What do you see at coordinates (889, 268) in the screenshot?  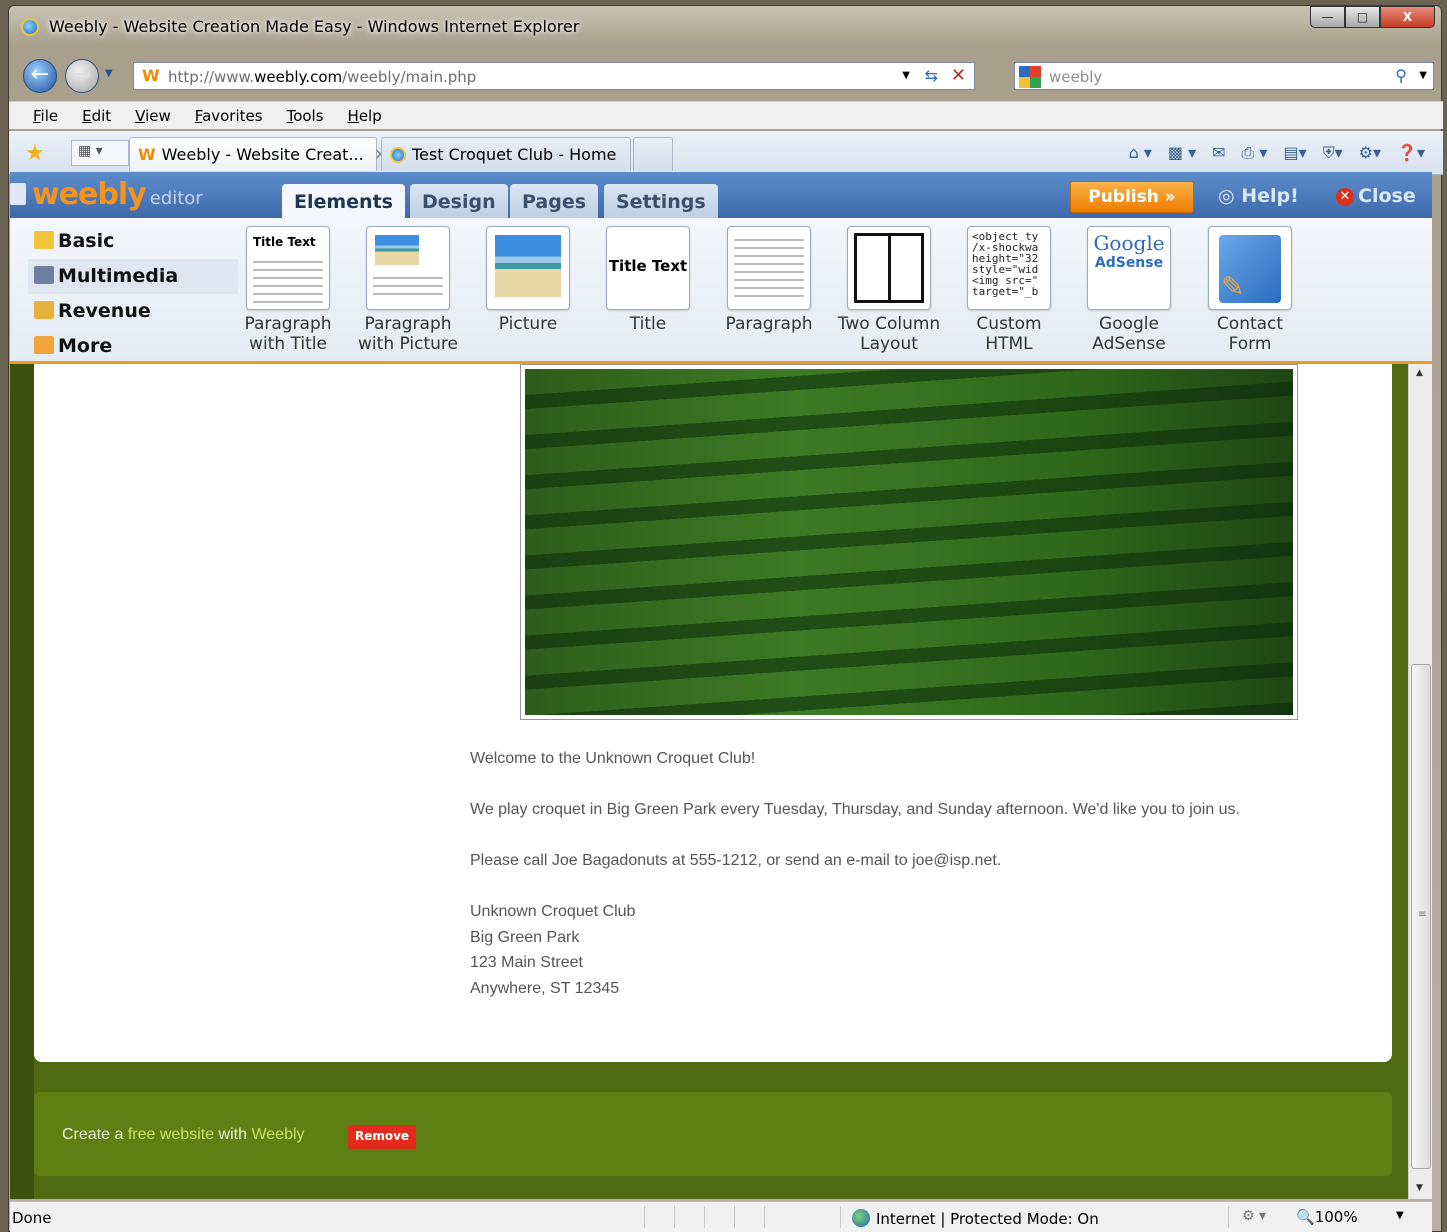 I see `two-column-preview-icon` at bounding box center [889, 268].